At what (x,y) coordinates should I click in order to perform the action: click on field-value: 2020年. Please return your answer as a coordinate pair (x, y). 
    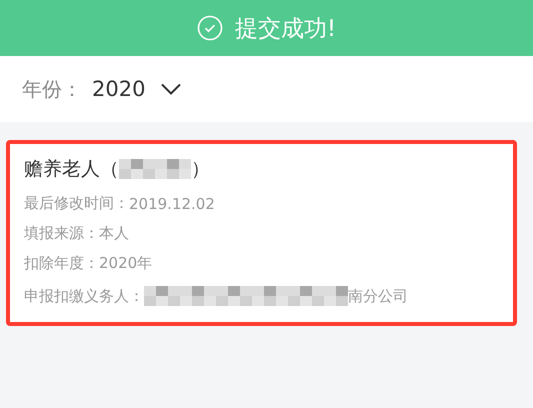
    Looking at the image, I should click on (125, 263).